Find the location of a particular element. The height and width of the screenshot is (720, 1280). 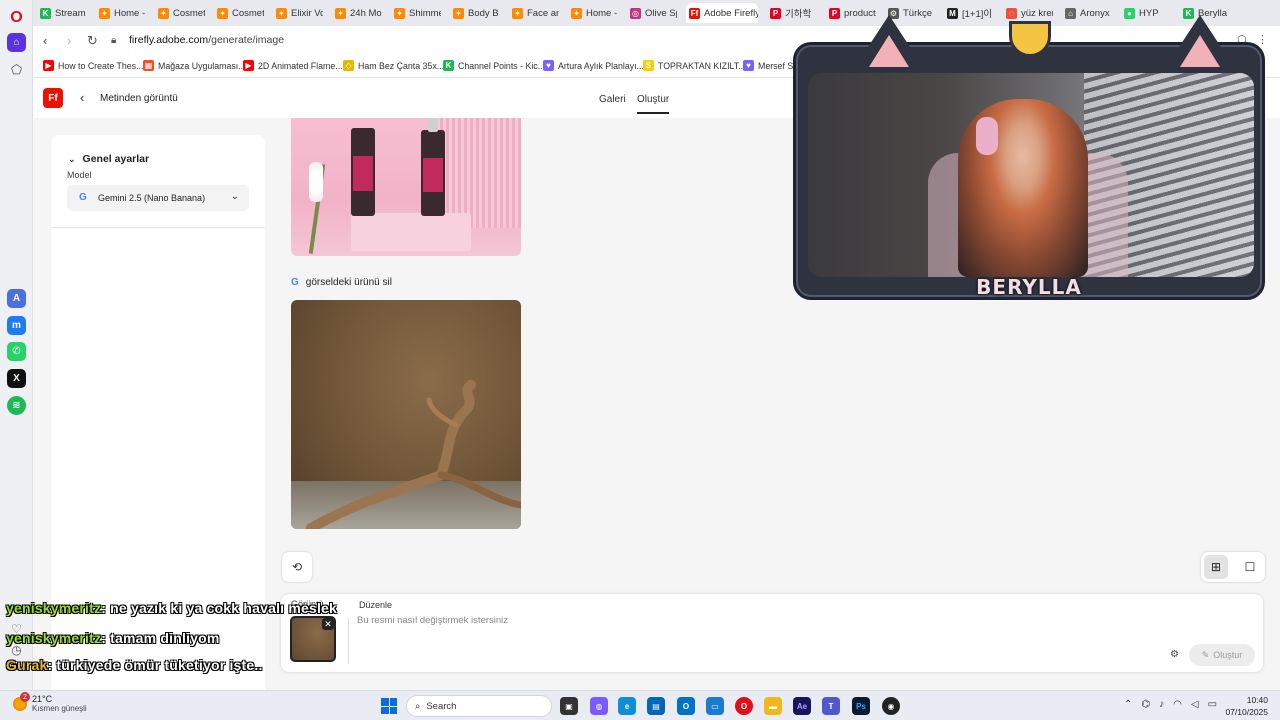

generate-button: ✎ Oluştur is located at coordinates (1222, 655).